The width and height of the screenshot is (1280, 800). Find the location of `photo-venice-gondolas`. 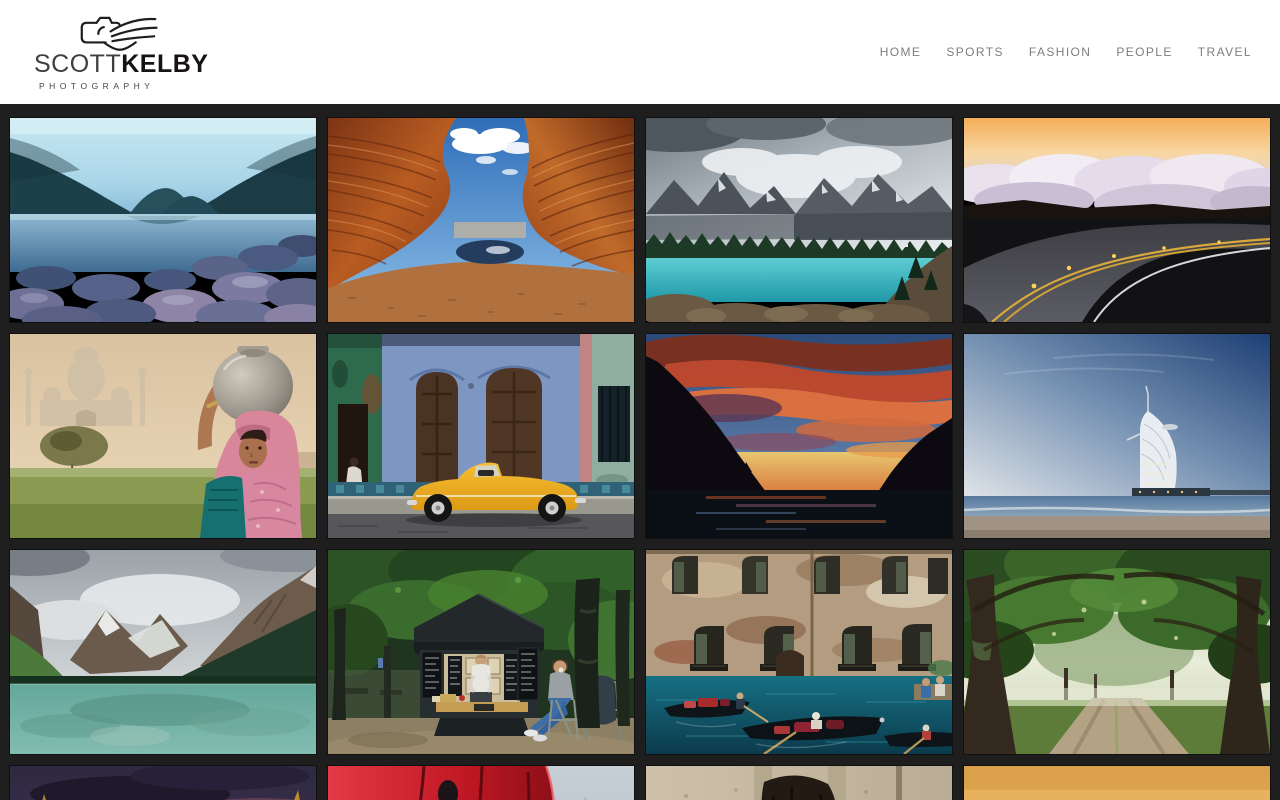

photo-venice-gondolas is located at coordinates (799, 652).